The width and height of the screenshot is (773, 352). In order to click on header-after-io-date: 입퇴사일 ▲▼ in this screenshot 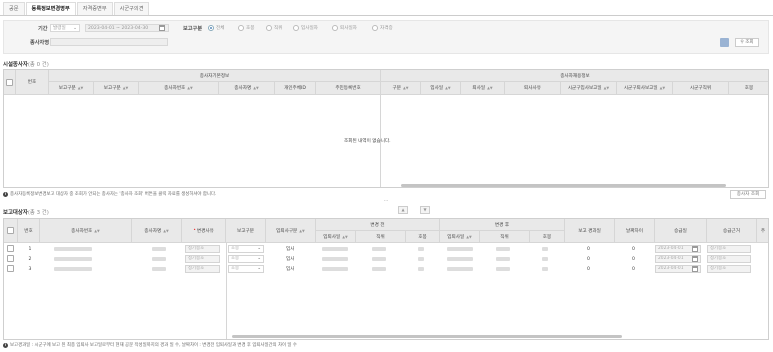, I will do `click(460, 237)`.